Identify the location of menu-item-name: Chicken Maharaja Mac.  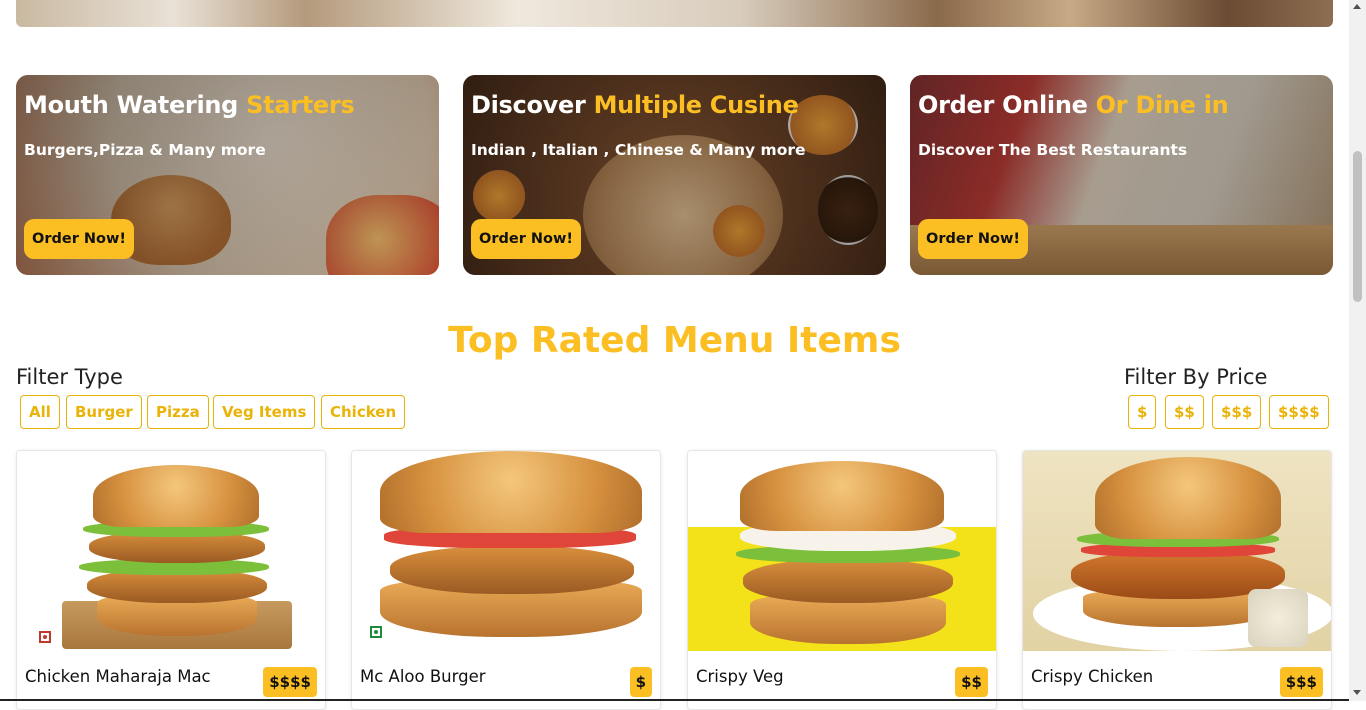
(118, 676).